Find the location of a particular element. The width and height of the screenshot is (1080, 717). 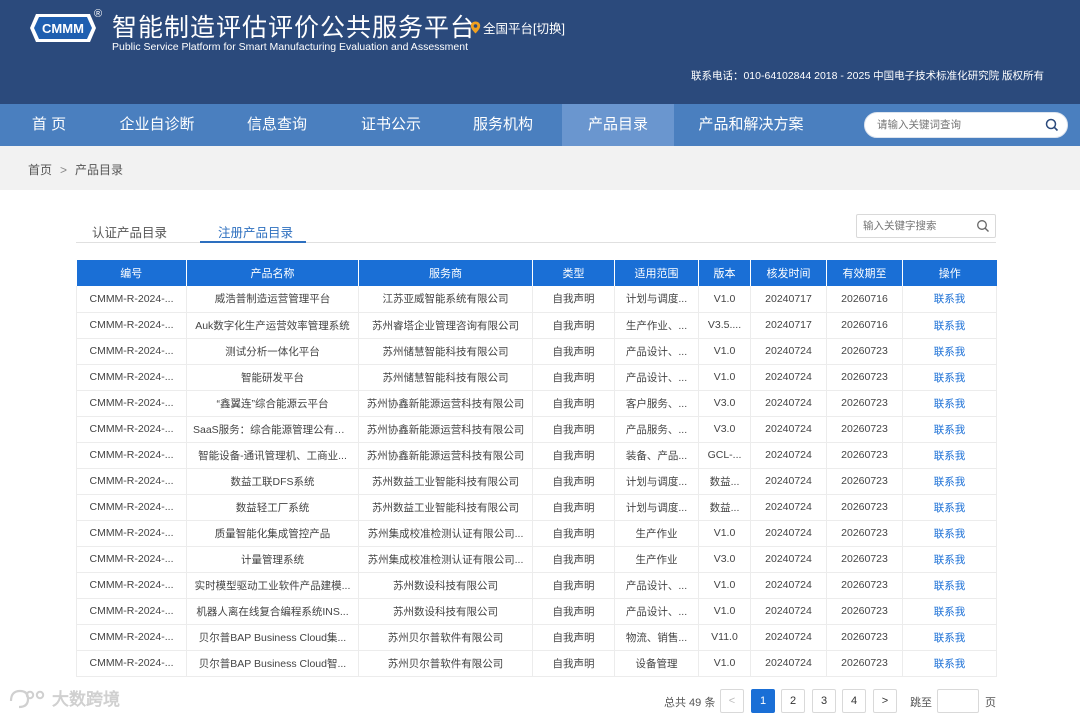

nav-item-certificates: 证书公示 is located at coordinates (391, 125).